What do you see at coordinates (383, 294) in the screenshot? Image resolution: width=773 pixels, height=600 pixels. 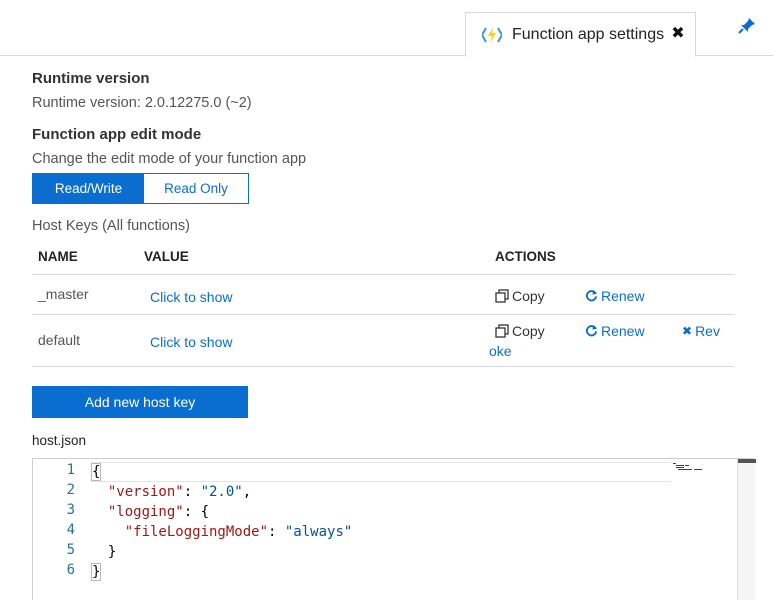 I see `table-row: _master Click to show Copy Renew` at bounding box center [383, 294].